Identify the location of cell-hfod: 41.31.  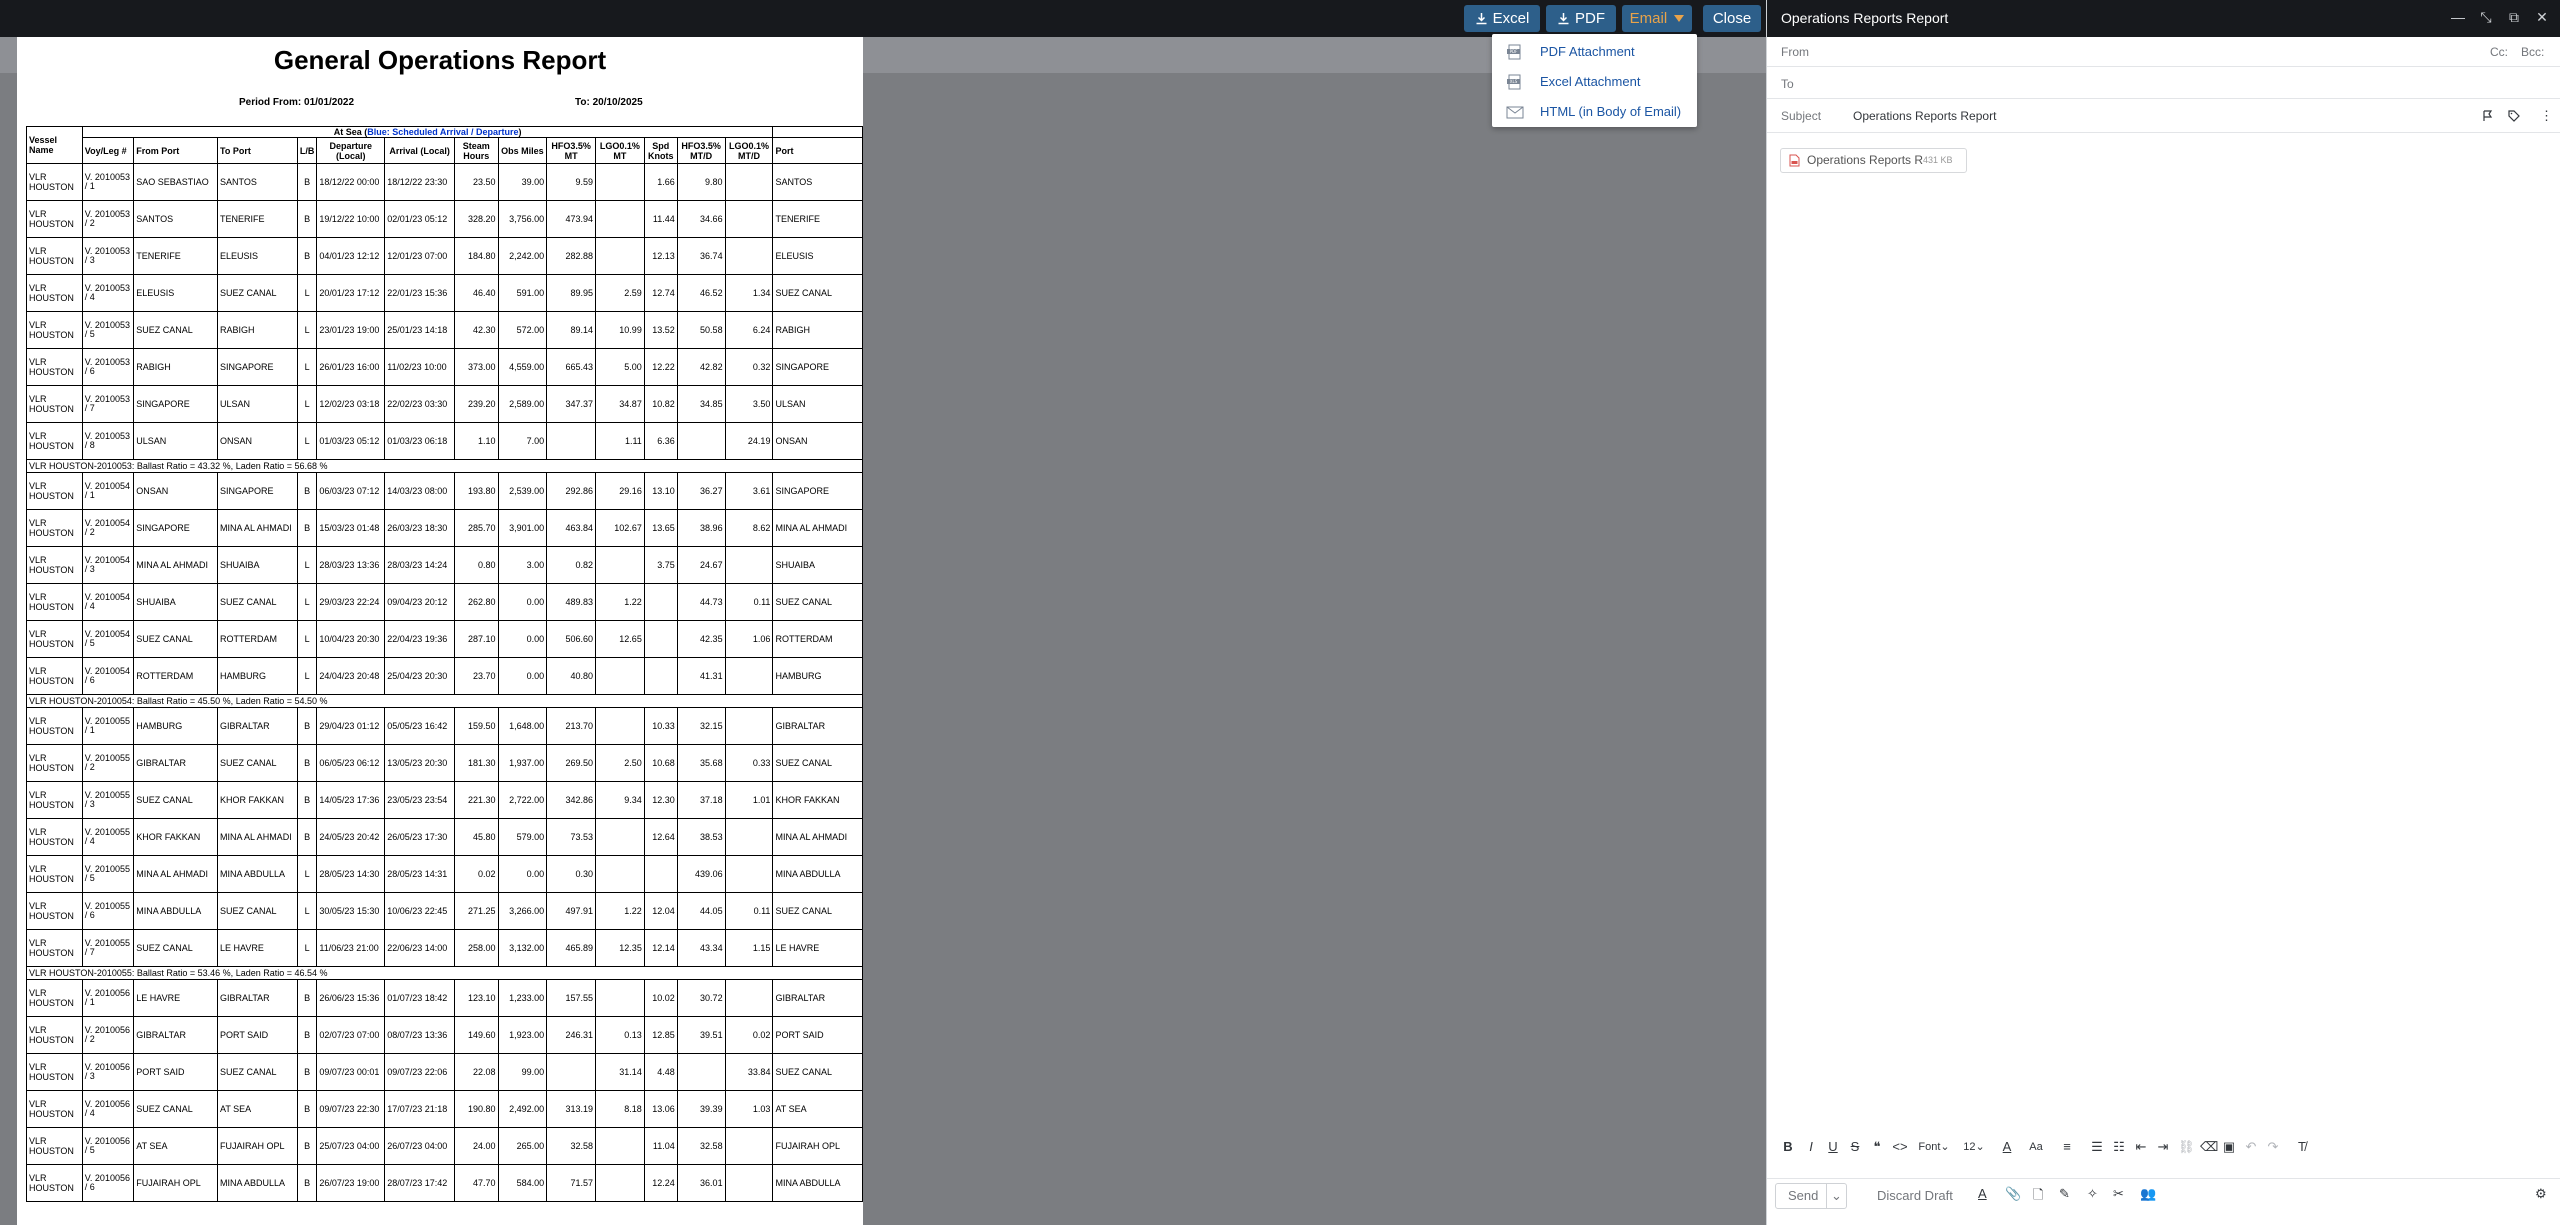
(701, 676).